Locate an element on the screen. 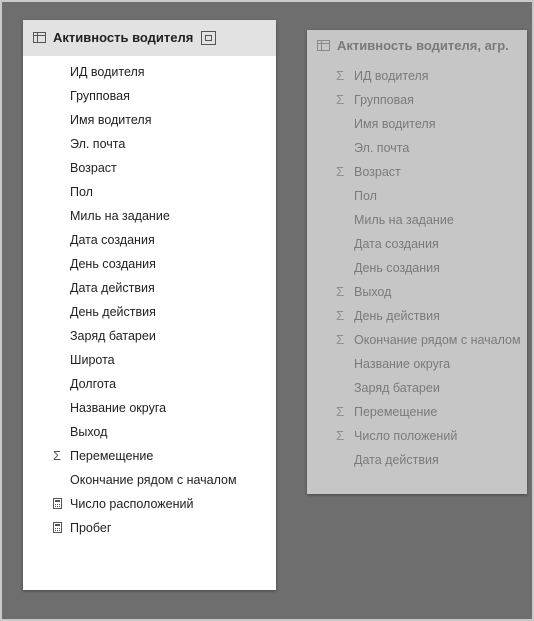 Image resolution: width=534 pixels, height=621 pixels. field-item: Окончание рядом с началом is located at coordinates (149, 480).